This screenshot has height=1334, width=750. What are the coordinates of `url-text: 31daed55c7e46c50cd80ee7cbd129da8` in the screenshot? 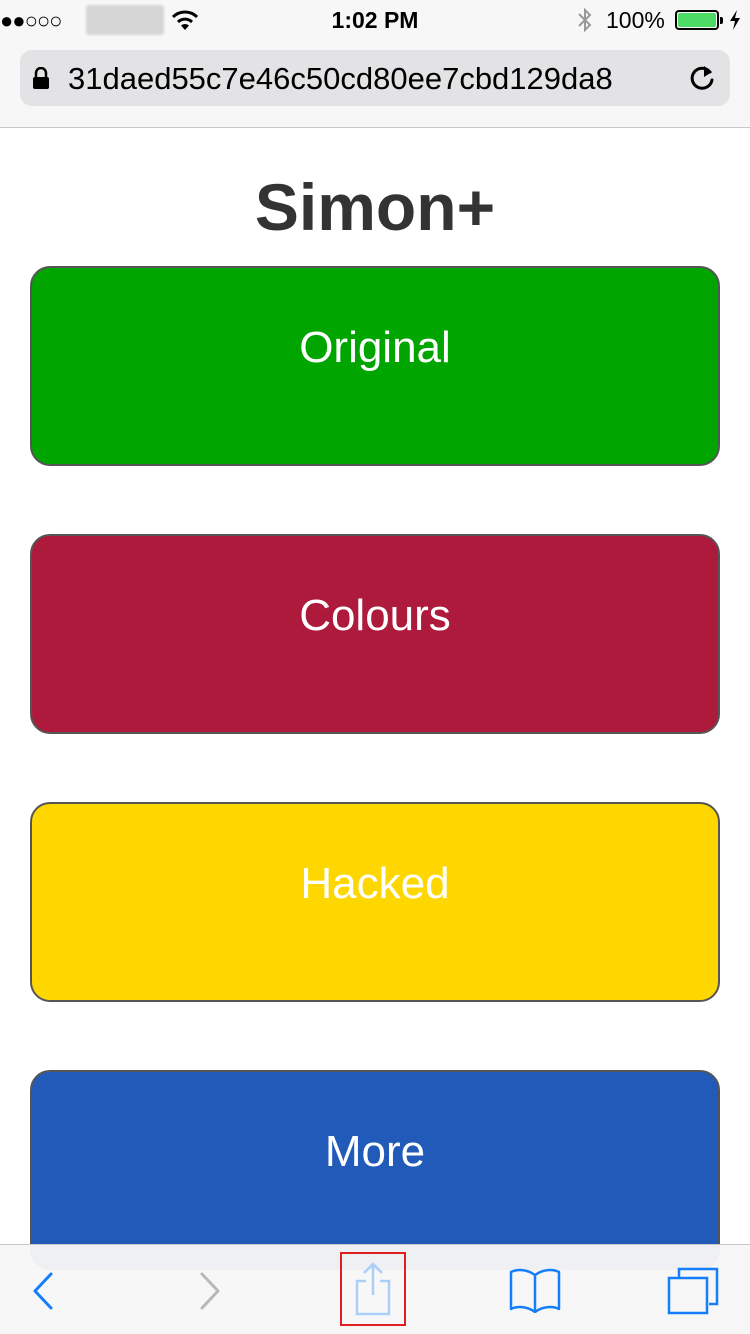 It's located at (379, 79).